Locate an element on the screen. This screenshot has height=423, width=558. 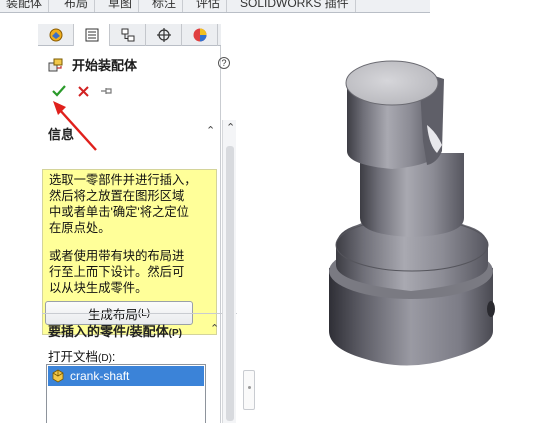
tab-addins: SOLIDWORKS 插件 is located at coordinates (295, 6).